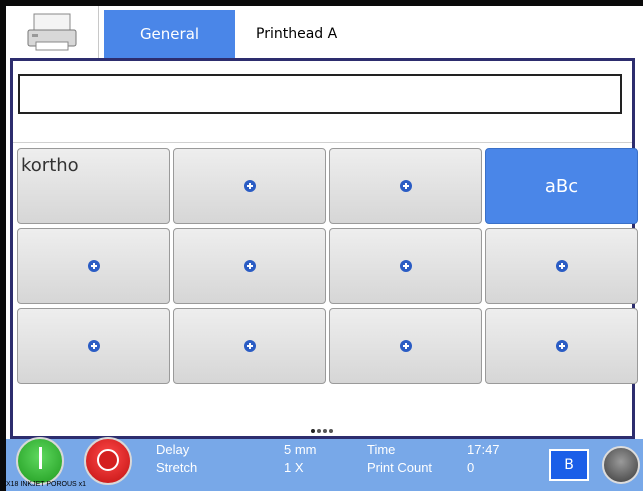 Image resolution: width=643 pixels, height=491 pixels. What do you see at coordinates (93, 186) in the screenshot?
I see `key-kortho: kortho` at bounding box center [93, 186].